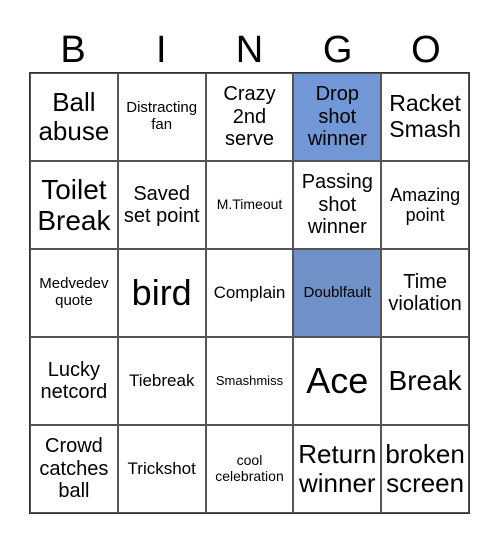 This screenshot has height=544, width=500. Describe the element at coordinates (425, 117) in the screenshot. I see `bingo-cell: Racket Smash` at that location.